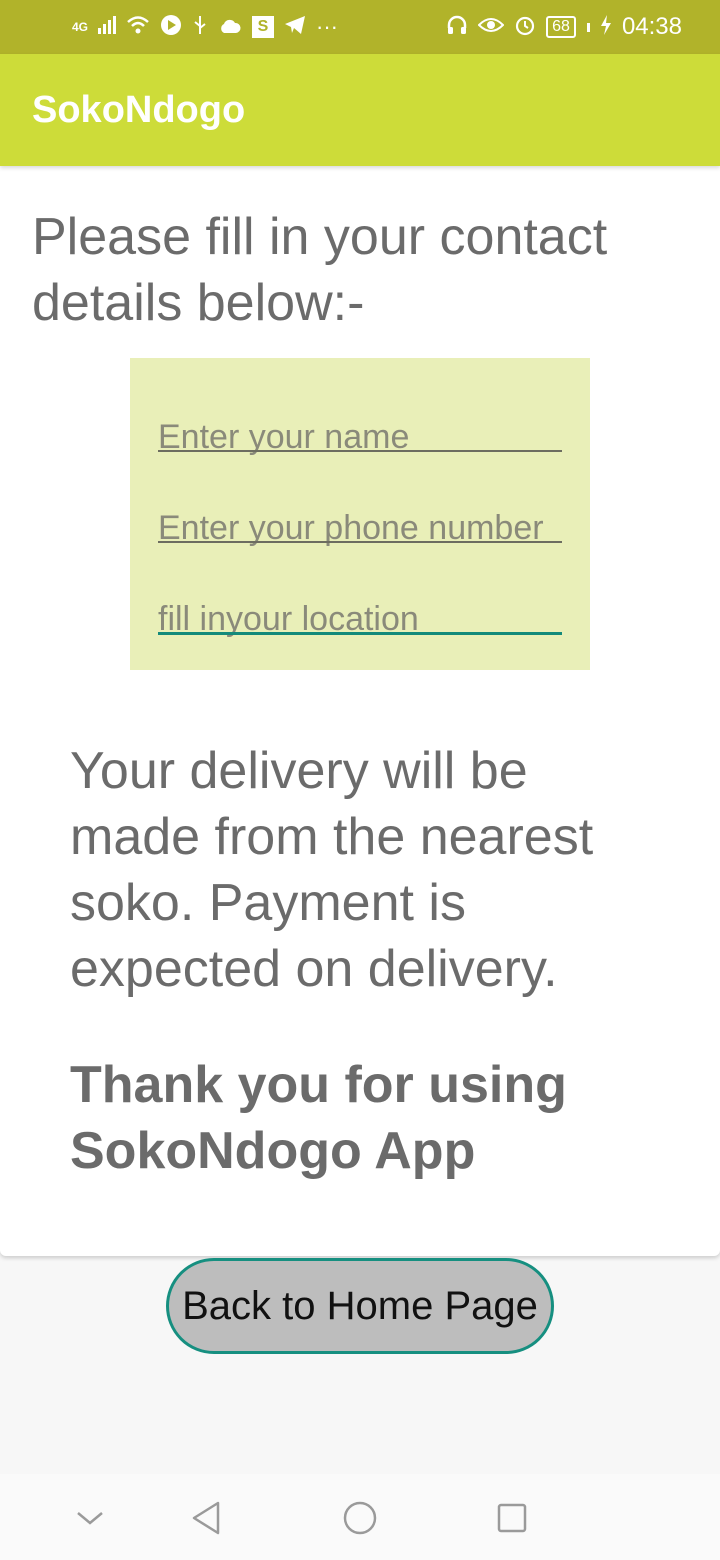 This screenshot has height=1560, width=720. I want to click on battery-level: 68, so click(561, 26).